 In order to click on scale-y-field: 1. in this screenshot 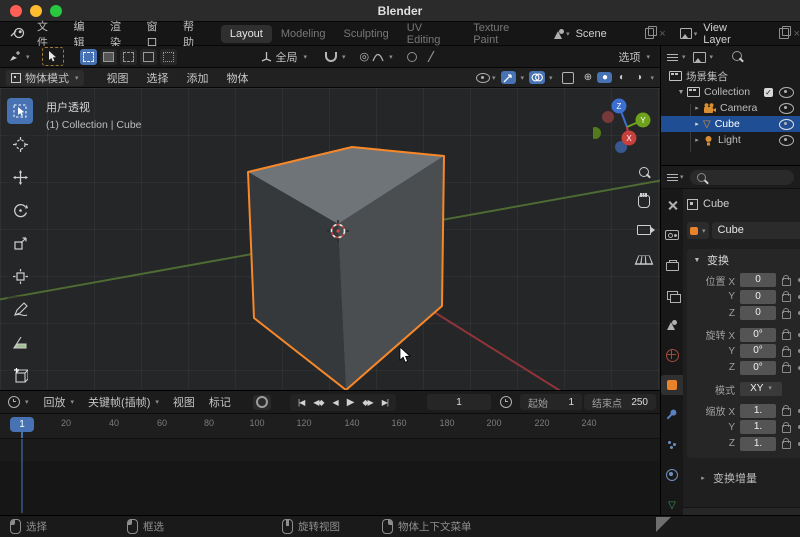, I will do `click(758, 427)`.